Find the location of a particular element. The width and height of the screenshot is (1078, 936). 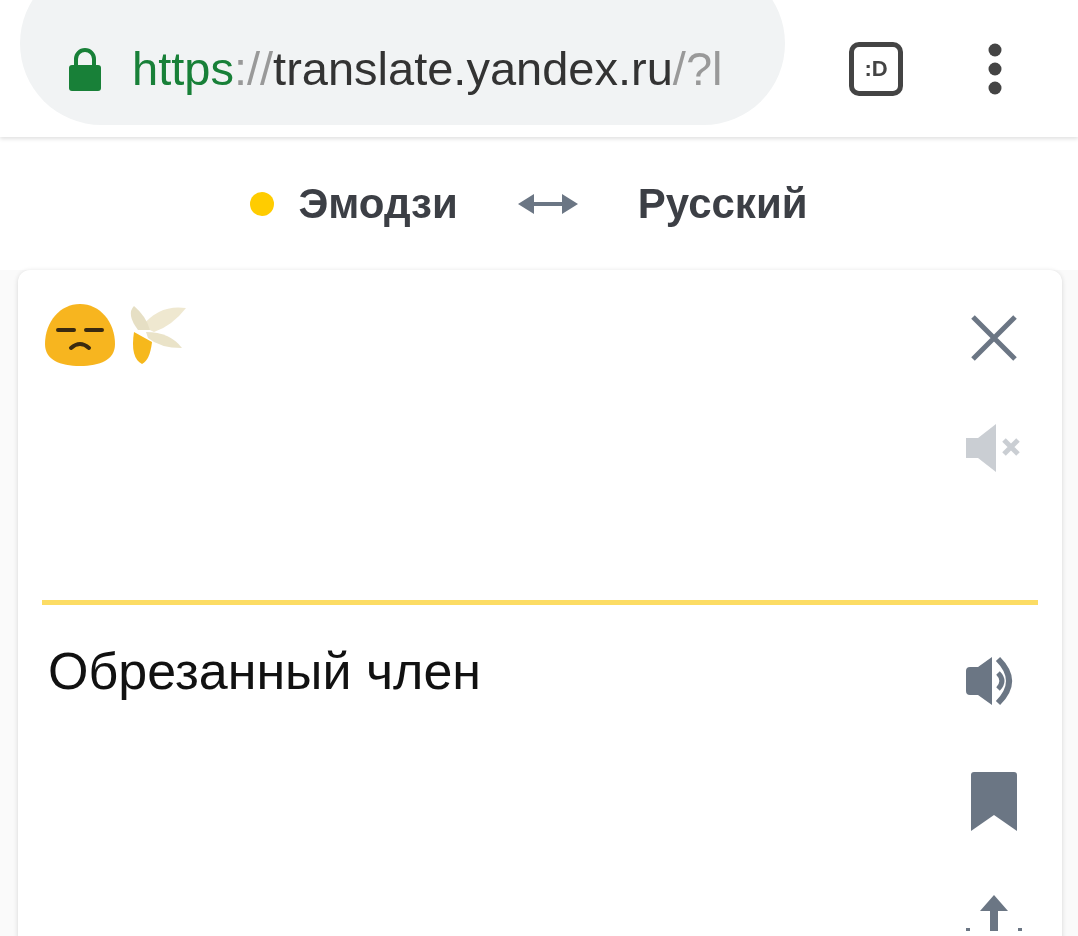

target-language-button: Русский is located at coordinates (722, 203).